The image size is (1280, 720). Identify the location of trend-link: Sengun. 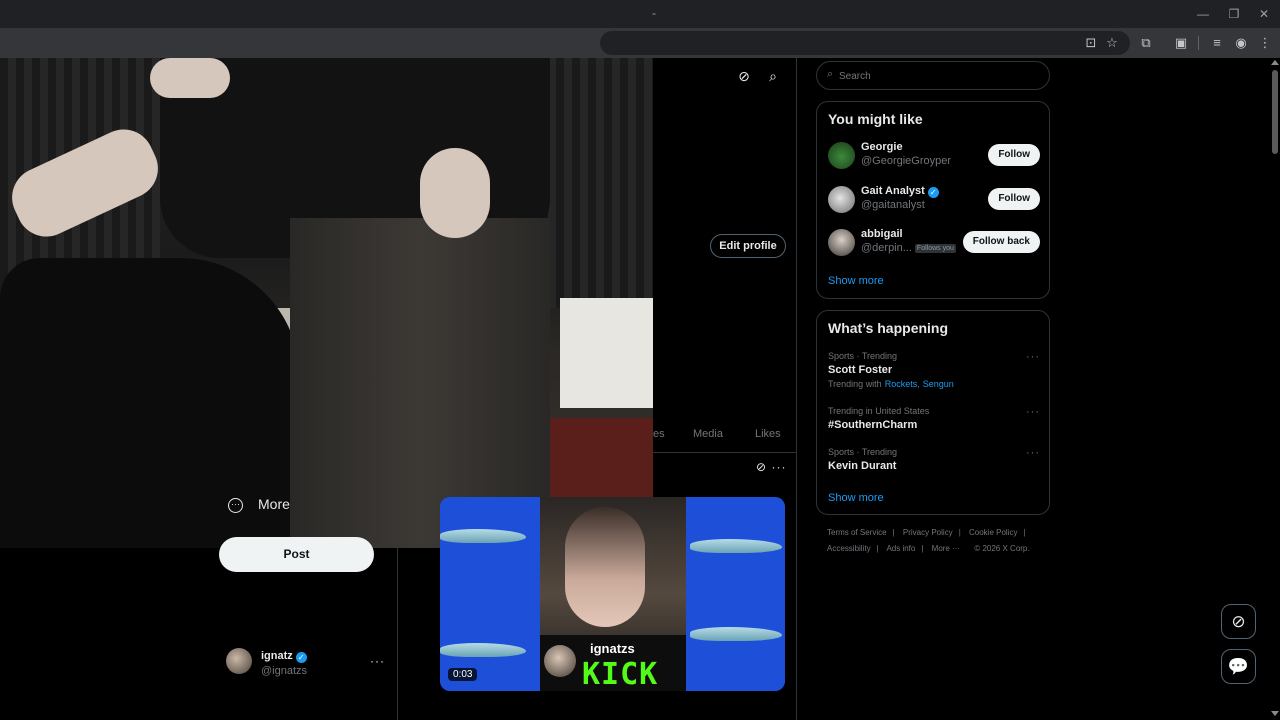
(938, 384).